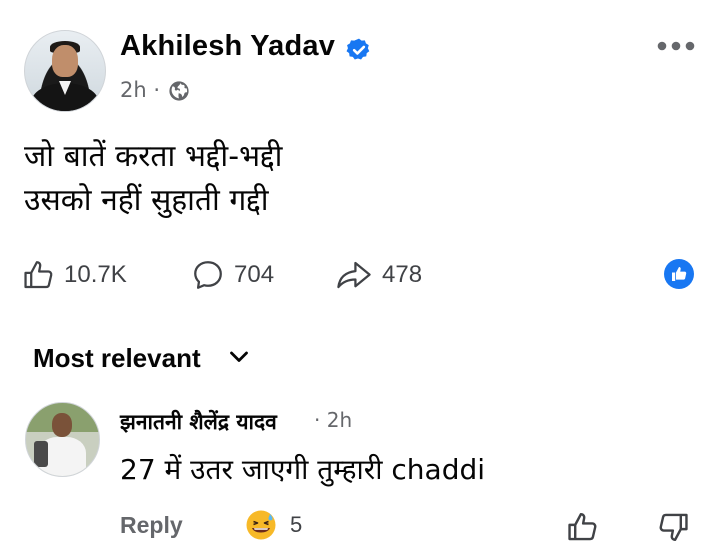 The height and width of the screenshot is (553, 711). Describe the element at coordinates (140, 90) in the screenshot. I see `post-timestamp: 2h ·` at that location.